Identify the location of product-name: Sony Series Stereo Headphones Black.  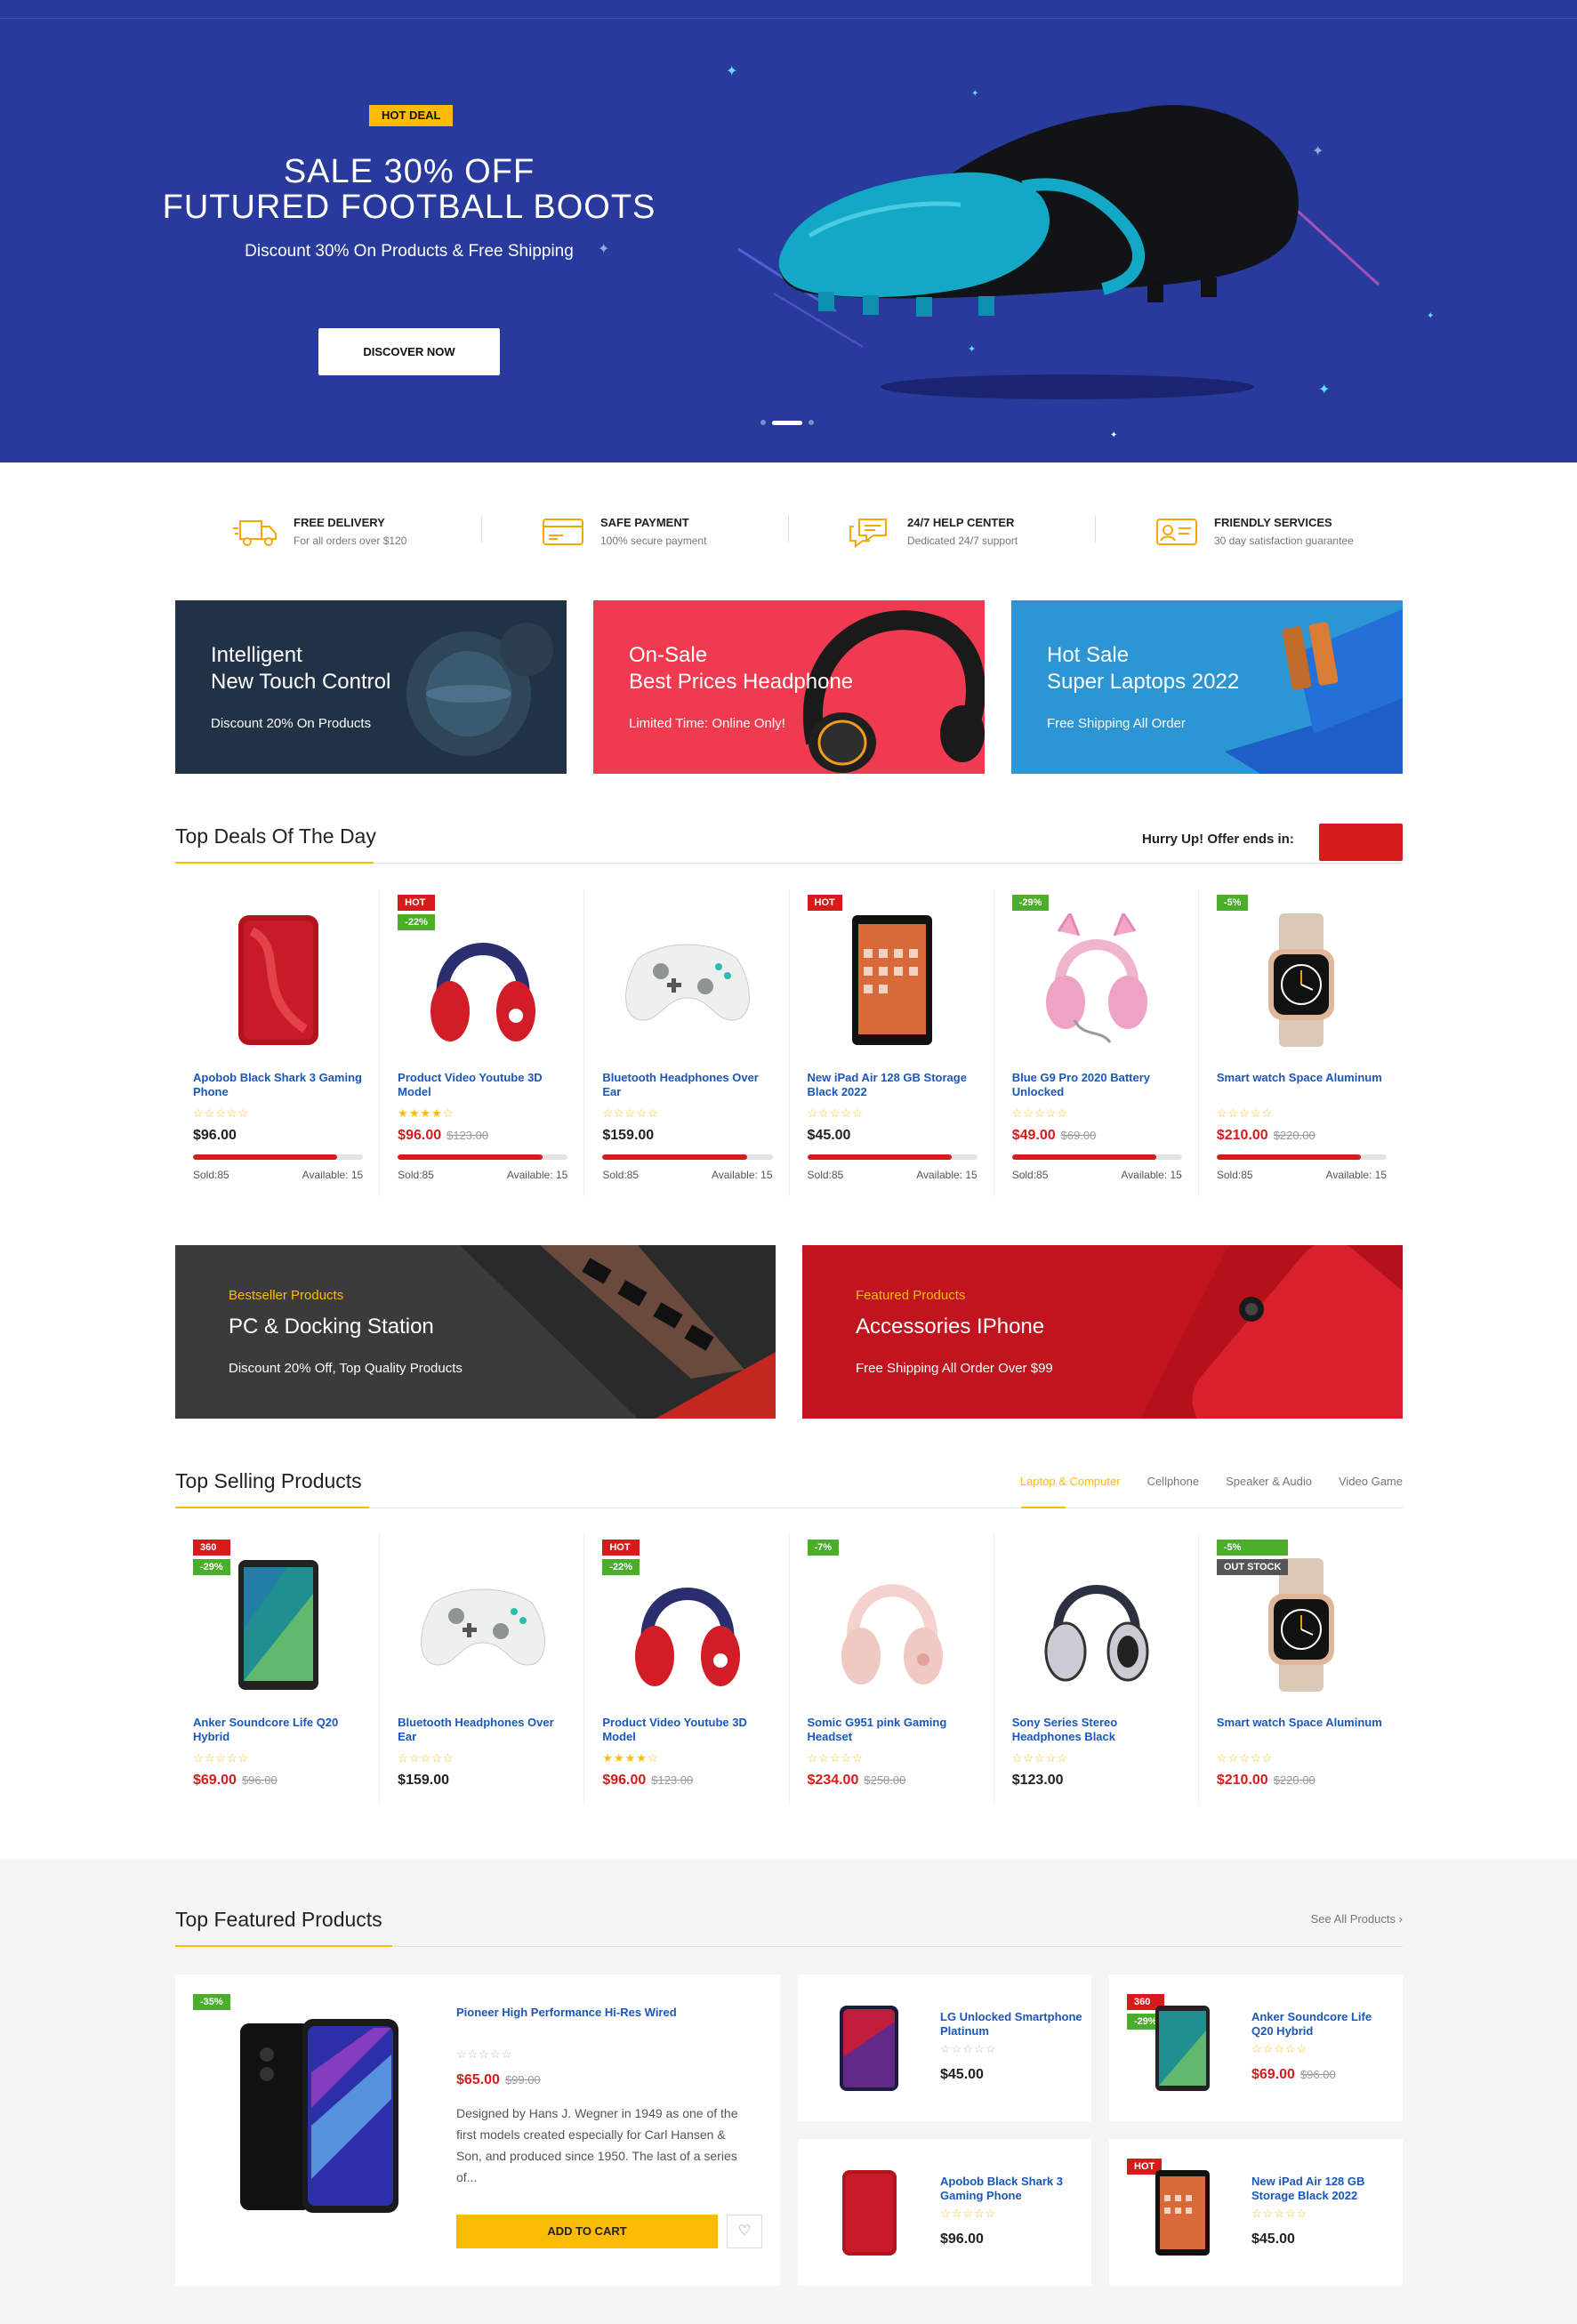
(1097, 1731).